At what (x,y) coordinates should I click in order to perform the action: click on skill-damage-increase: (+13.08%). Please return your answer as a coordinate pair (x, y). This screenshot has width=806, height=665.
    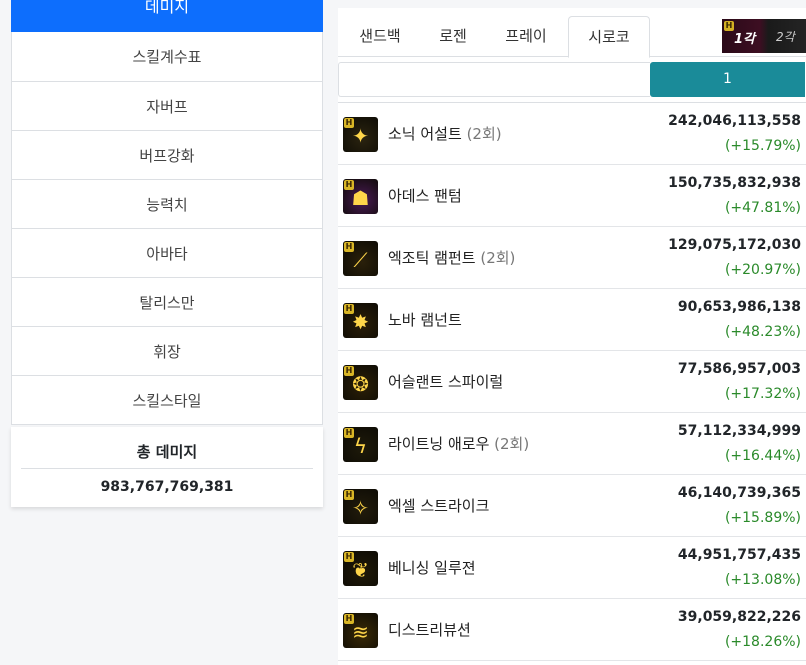
    Looking at the image, I should click on (762, 580).